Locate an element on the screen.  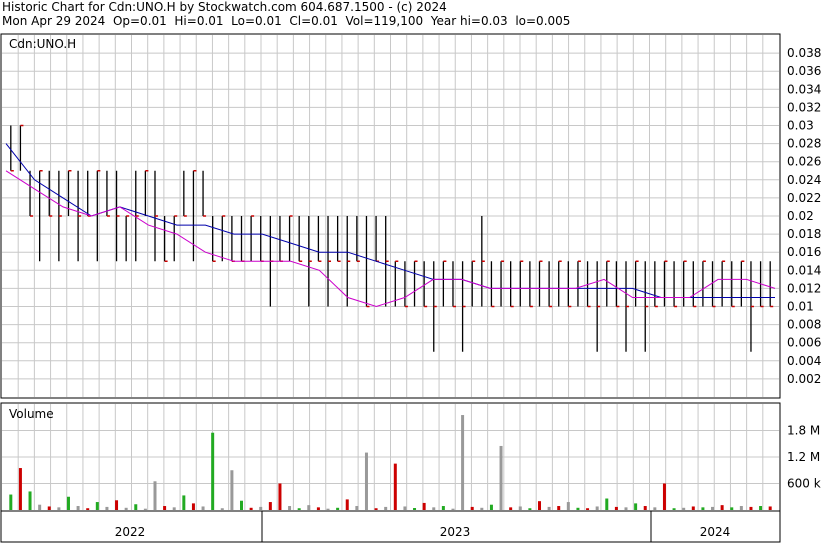
year-label: 2023 is located at coordinates (455, 532).